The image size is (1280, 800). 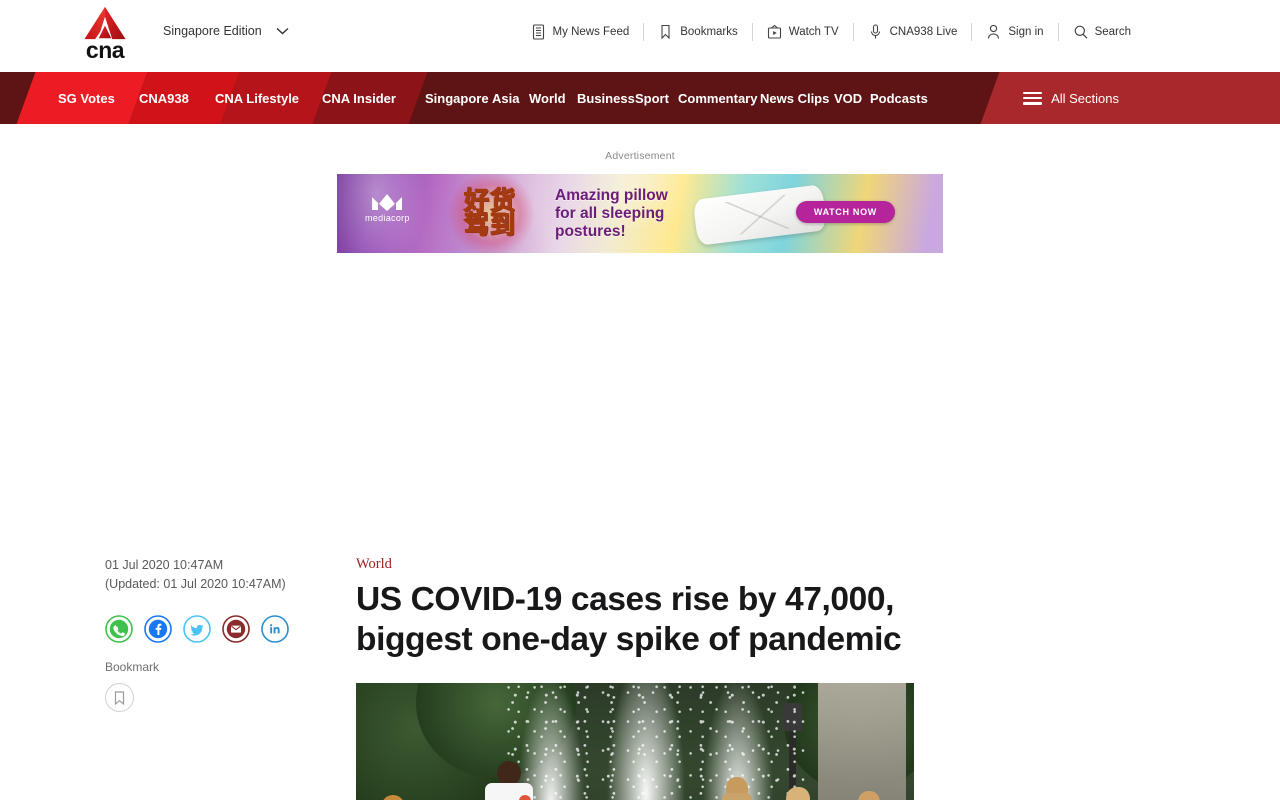 What do you see at coordinates (1151, 98) in the screenshot?
I see `all-sections-button: All Sections` at bounding box center [1151, 98].